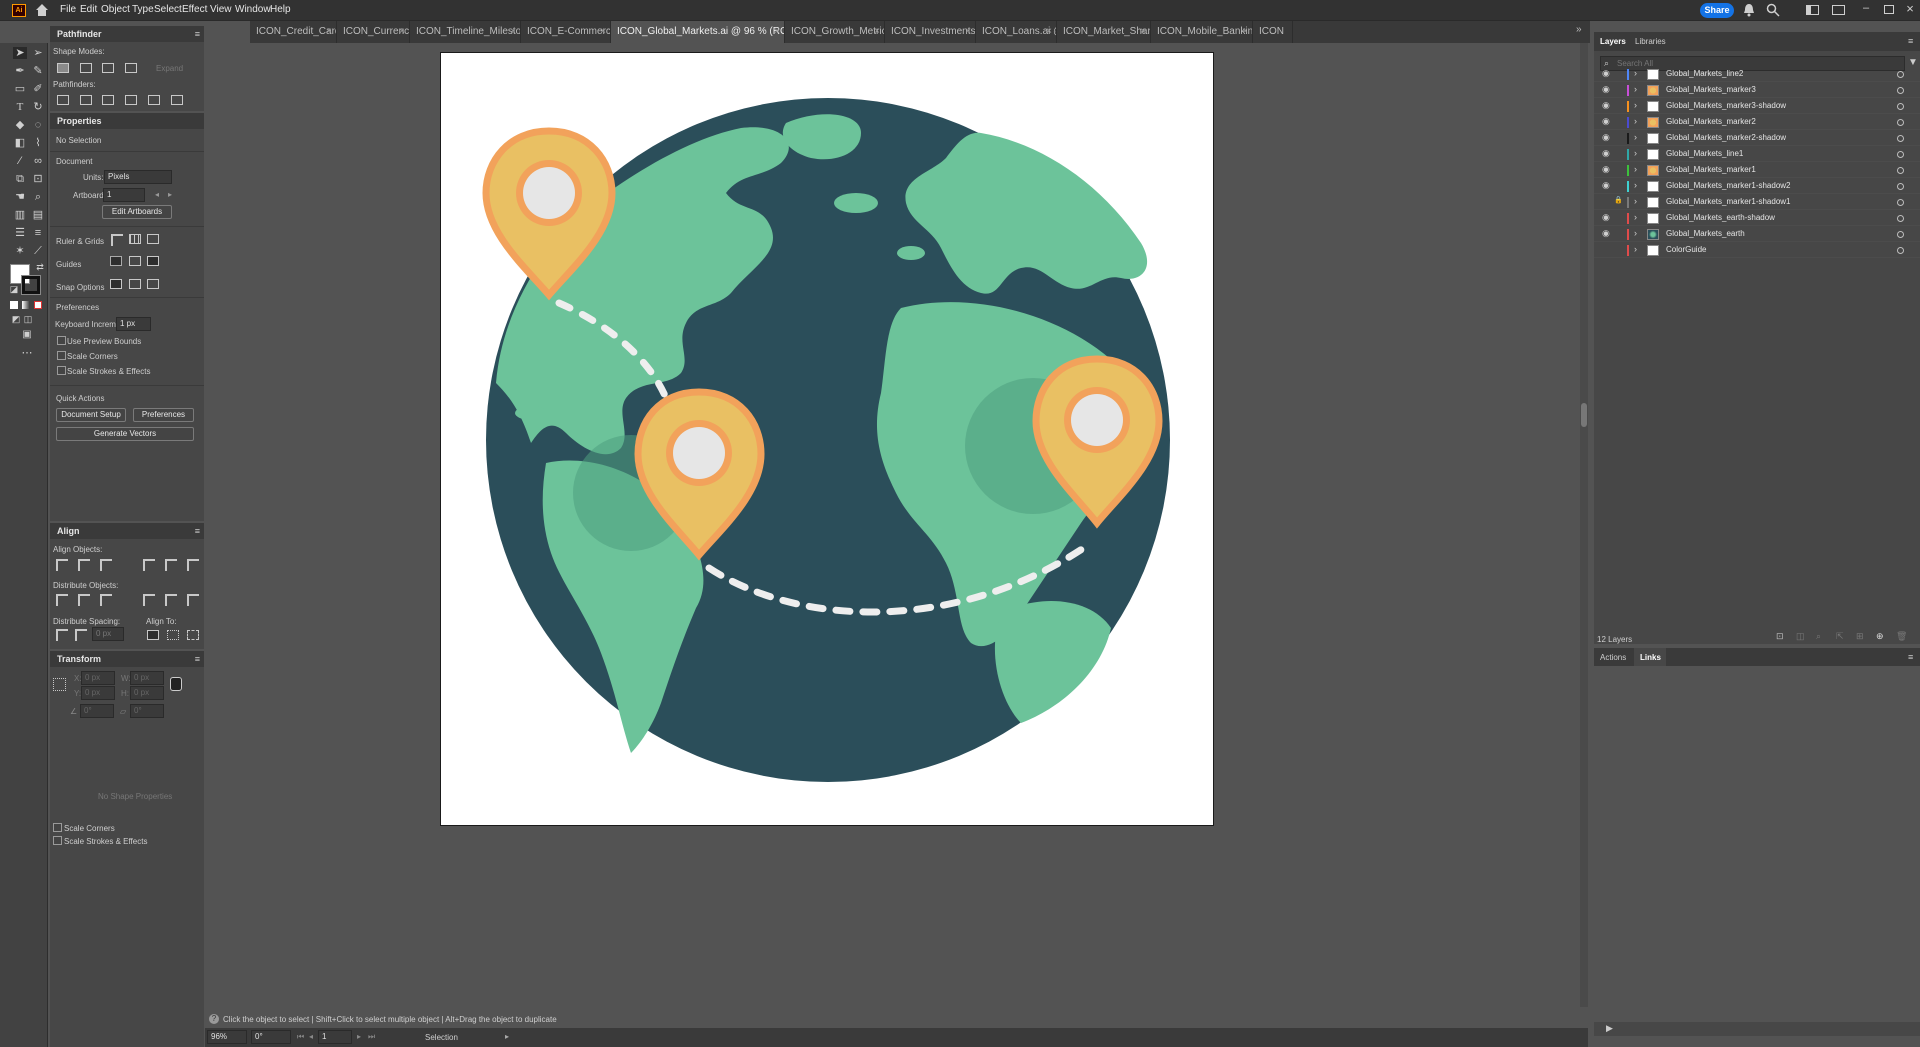 The height and width of the screenshot is (1047, 1920). What do you see at coordinates (163, 415) in the screenshot?
I see `preferences-button: Preferences` at bounding box center [163, 415].